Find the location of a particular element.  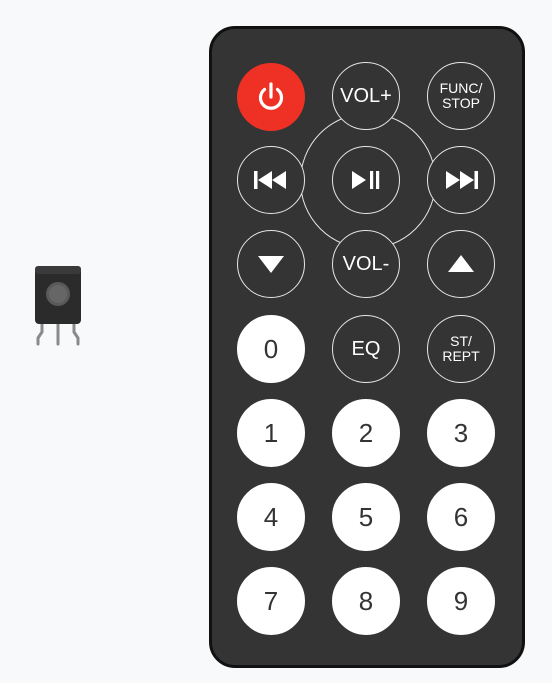

func-stop-button: FUNC/ STOP is located at coordinates (461, 96).